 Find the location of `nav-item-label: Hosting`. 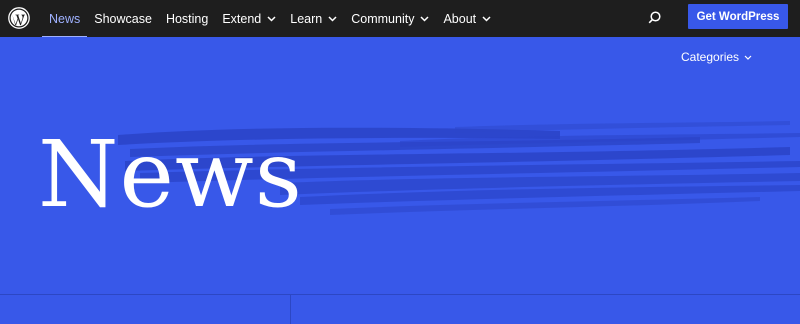

nav-item-label: Hosting is located at coordinates (187, 18).